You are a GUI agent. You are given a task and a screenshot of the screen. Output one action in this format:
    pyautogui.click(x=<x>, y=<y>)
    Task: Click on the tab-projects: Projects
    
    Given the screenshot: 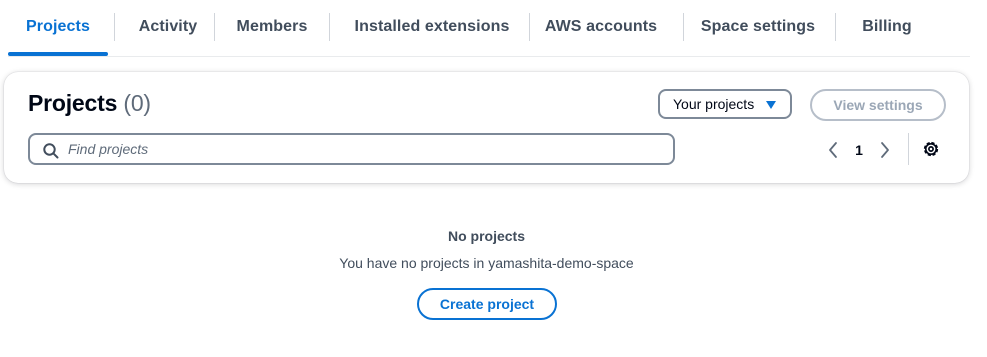 What is the action you would take?
    pyautogui.click(x=58, y=28)
    